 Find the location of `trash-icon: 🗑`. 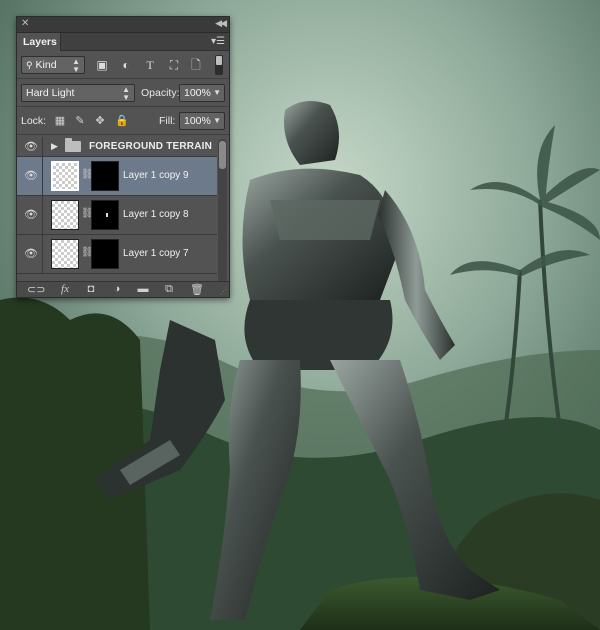

trash-icon: 🗑 is located at coordinates (197, 289).